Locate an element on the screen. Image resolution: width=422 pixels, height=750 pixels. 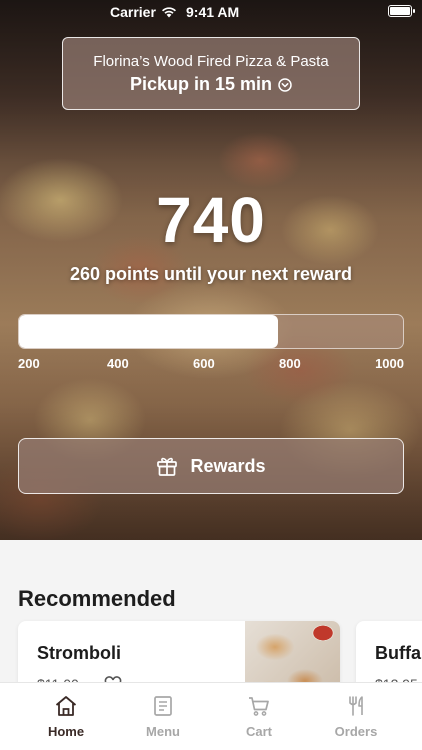
battery-icon is located at coordinates (401, 11).